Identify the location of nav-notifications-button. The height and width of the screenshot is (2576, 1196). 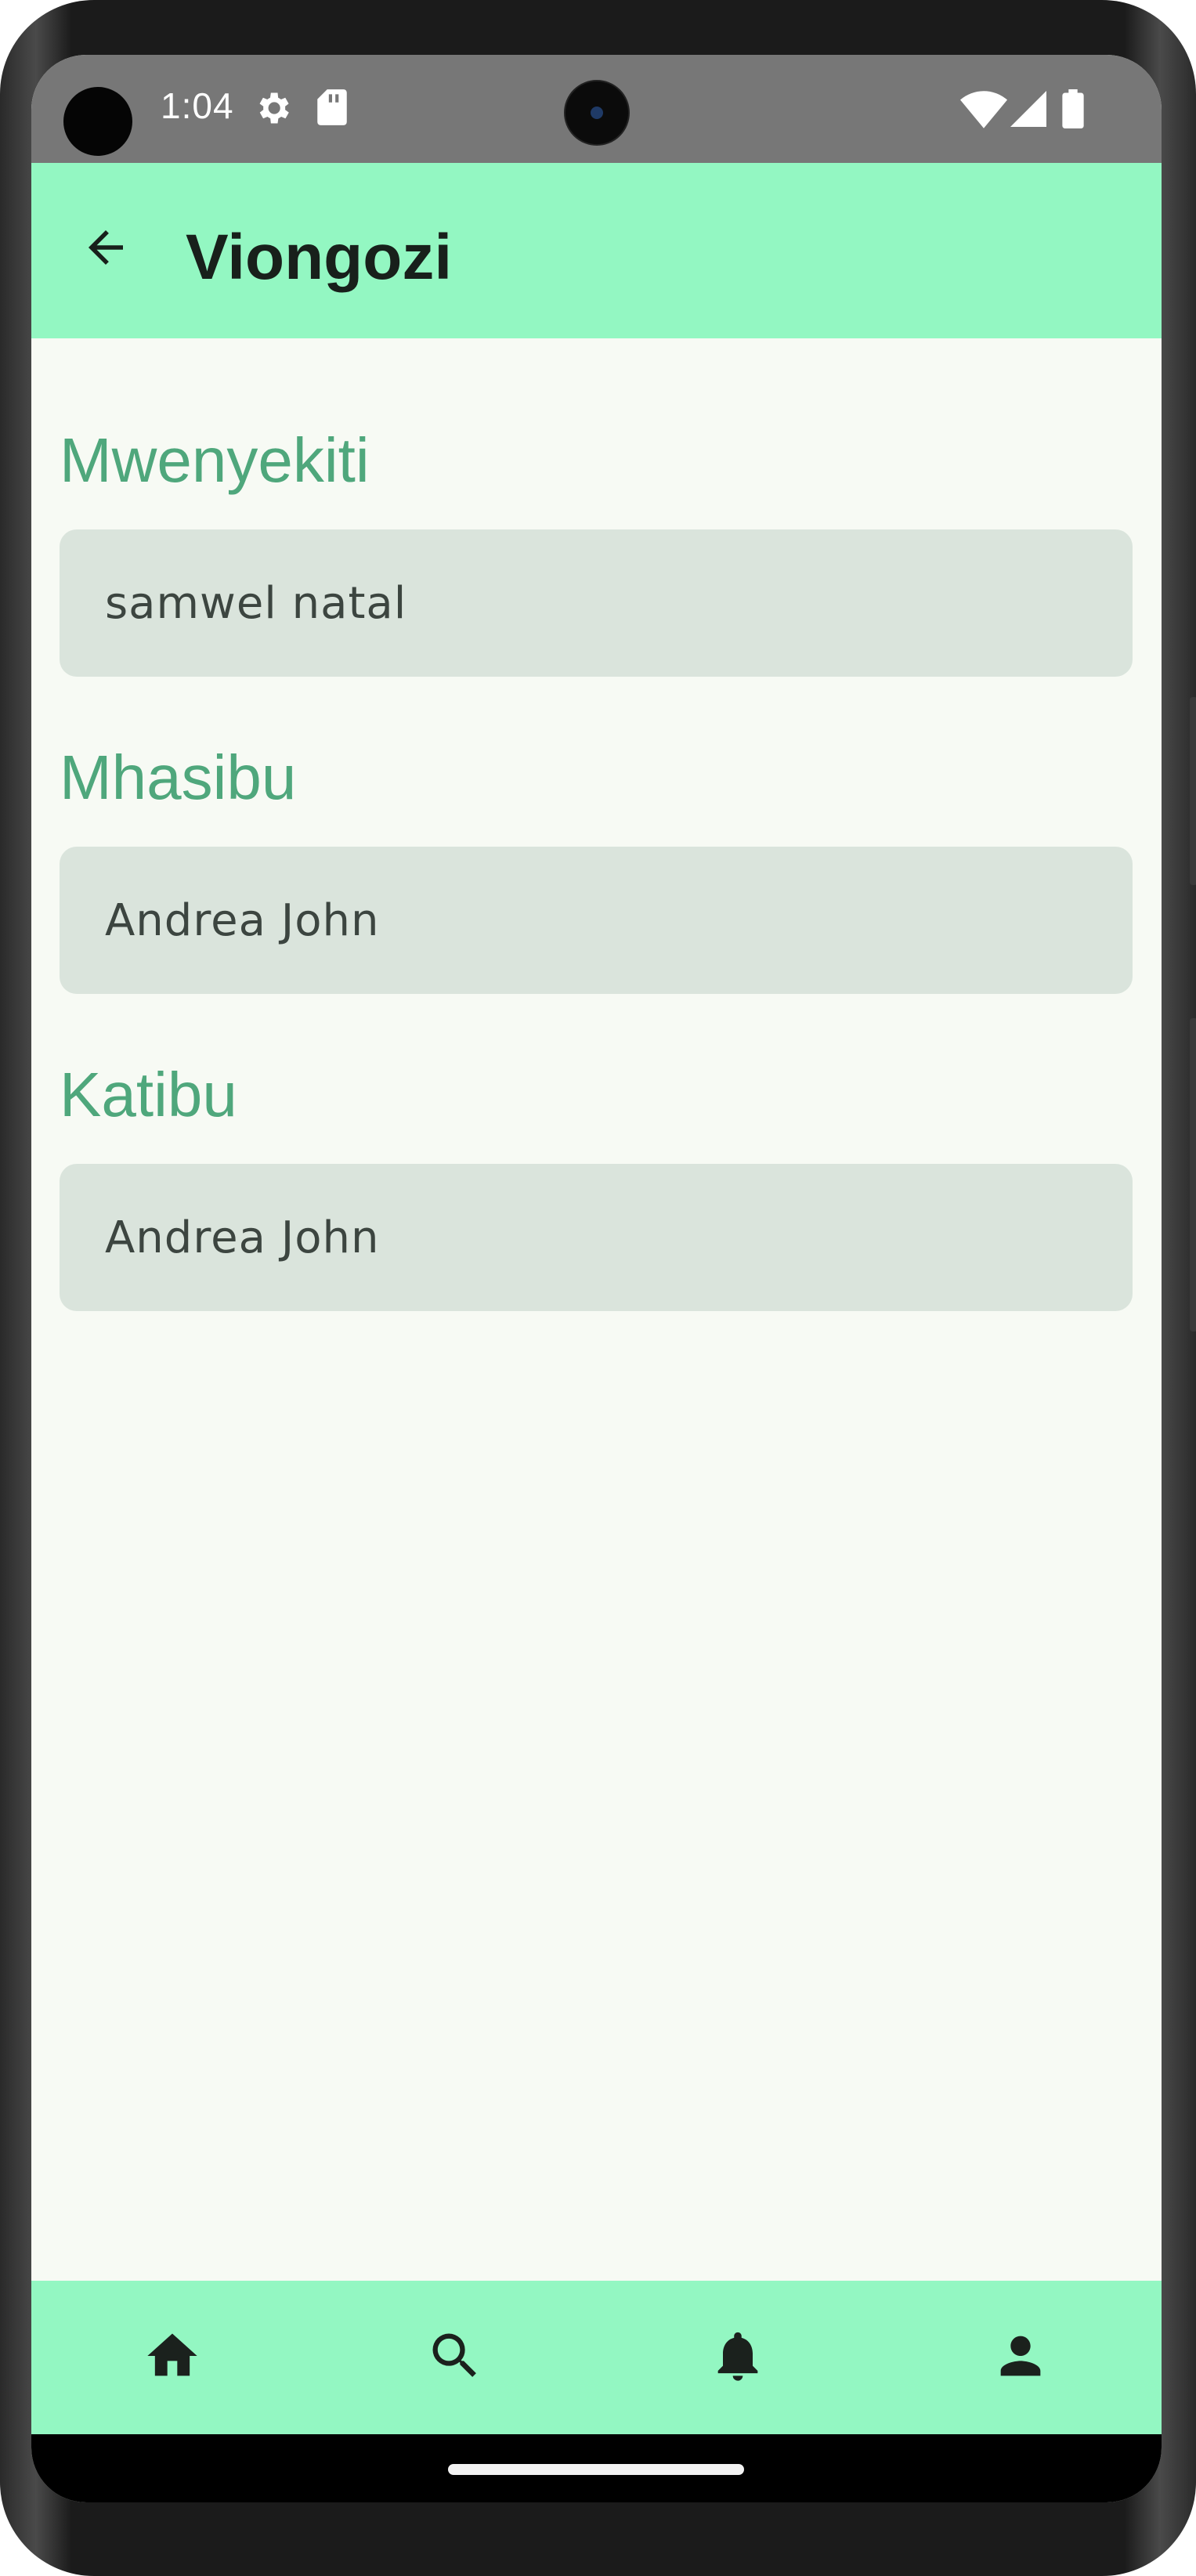
(737, 2357).